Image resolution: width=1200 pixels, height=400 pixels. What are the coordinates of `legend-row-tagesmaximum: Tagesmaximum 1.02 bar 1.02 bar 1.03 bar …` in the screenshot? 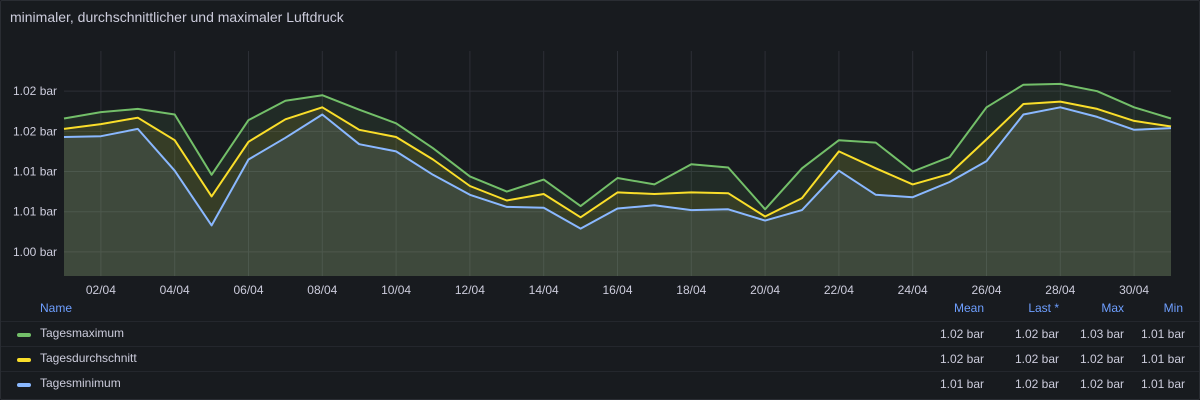 It's located at (600, 333).